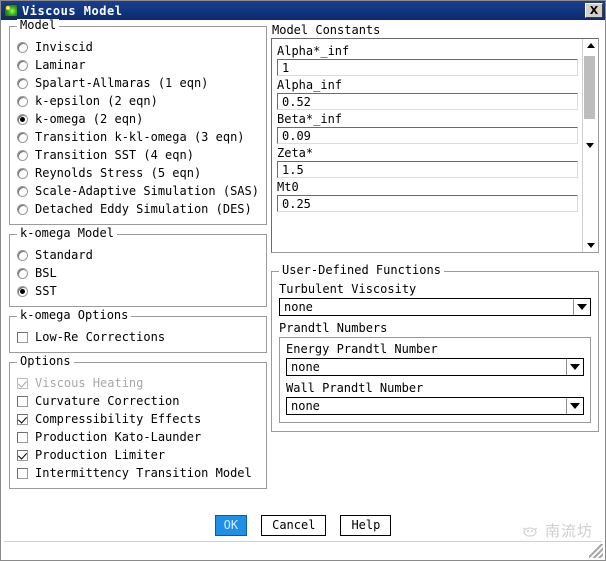 Image resolution: width=606 pixels, height=561 pixels. I want to click on radio-detached-eddy-simulation: Detached Eddy Simulation (DES), so click(138, 209).